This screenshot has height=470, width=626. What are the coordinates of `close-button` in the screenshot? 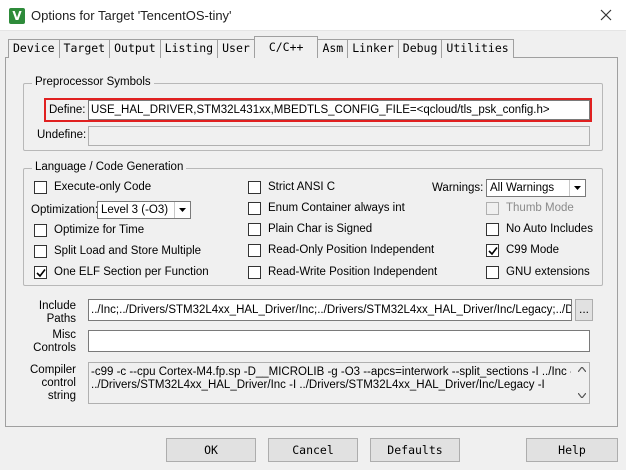 It's located at (606, 15).